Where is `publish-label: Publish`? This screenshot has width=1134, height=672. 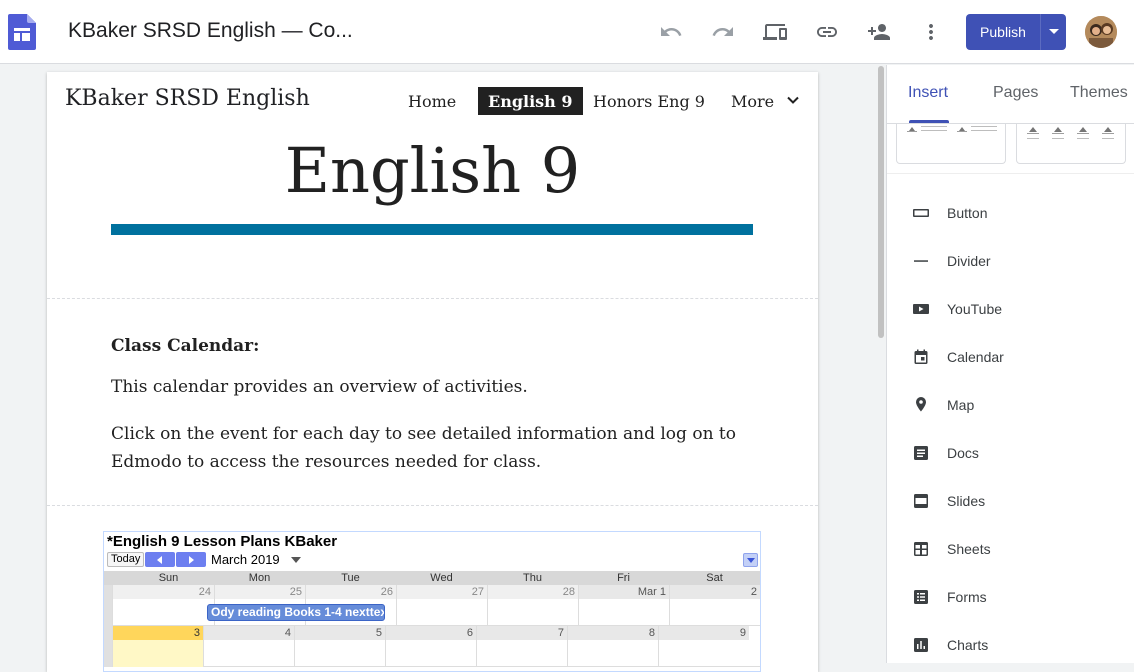
publish-label: Publish is located at coordinates (1003, 32).